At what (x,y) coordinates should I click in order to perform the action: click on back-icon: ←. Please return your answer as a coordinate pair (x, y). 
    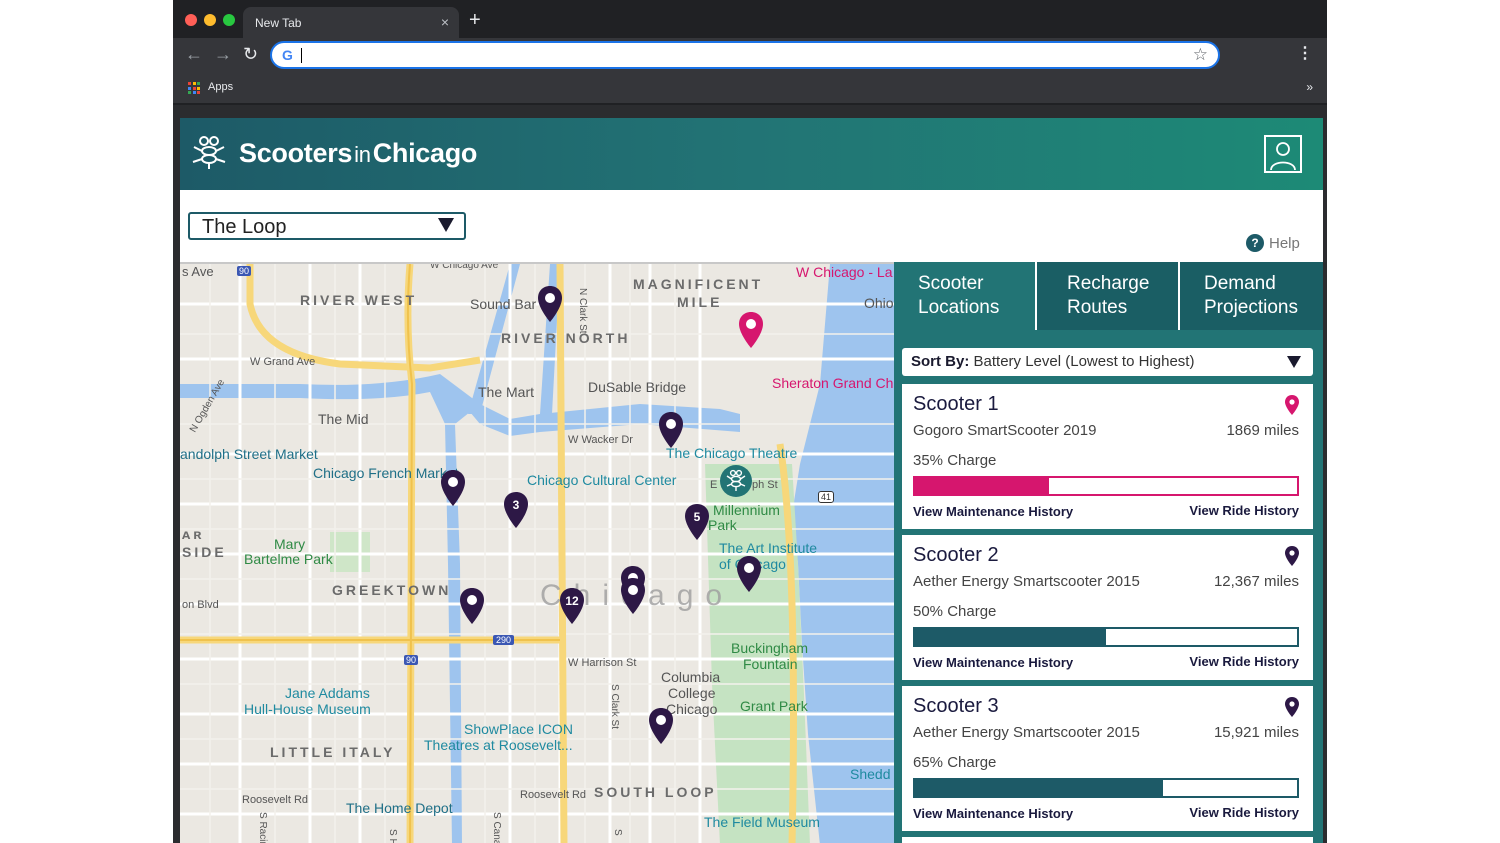
    Looking at the image, I should click on (194, 54).